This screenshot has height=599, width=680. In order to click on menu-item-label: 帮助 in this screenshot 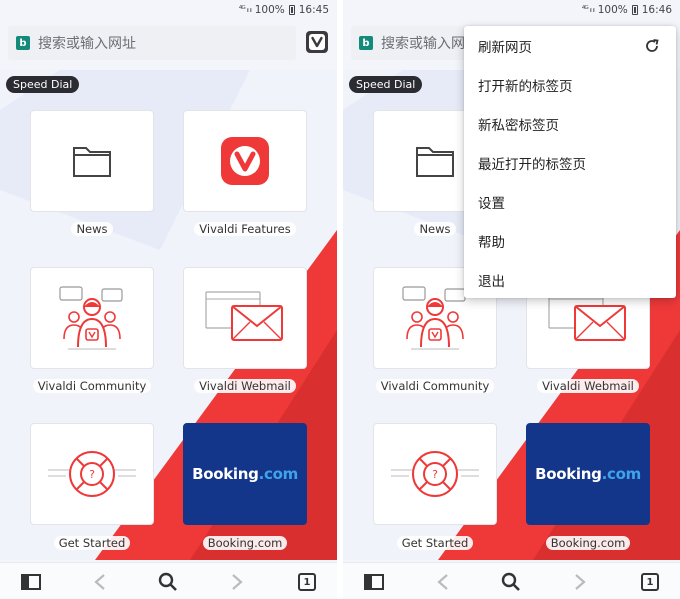, I will do `click(491, 242)`.